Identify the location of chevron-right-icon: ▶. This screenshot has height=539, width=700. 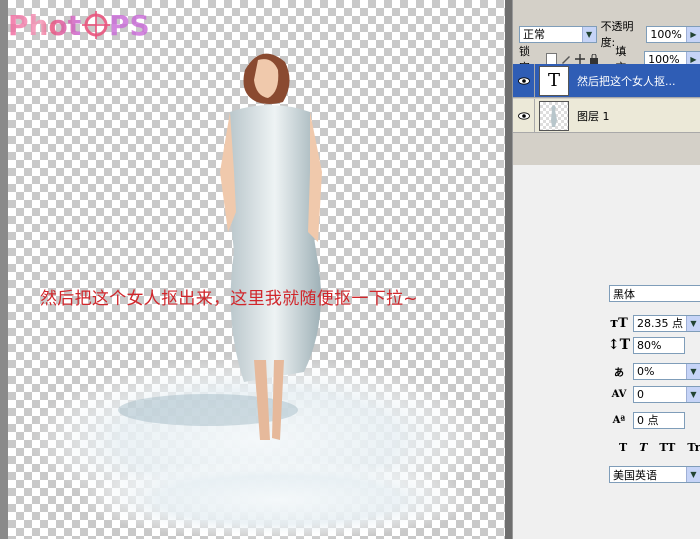
(693, 34).